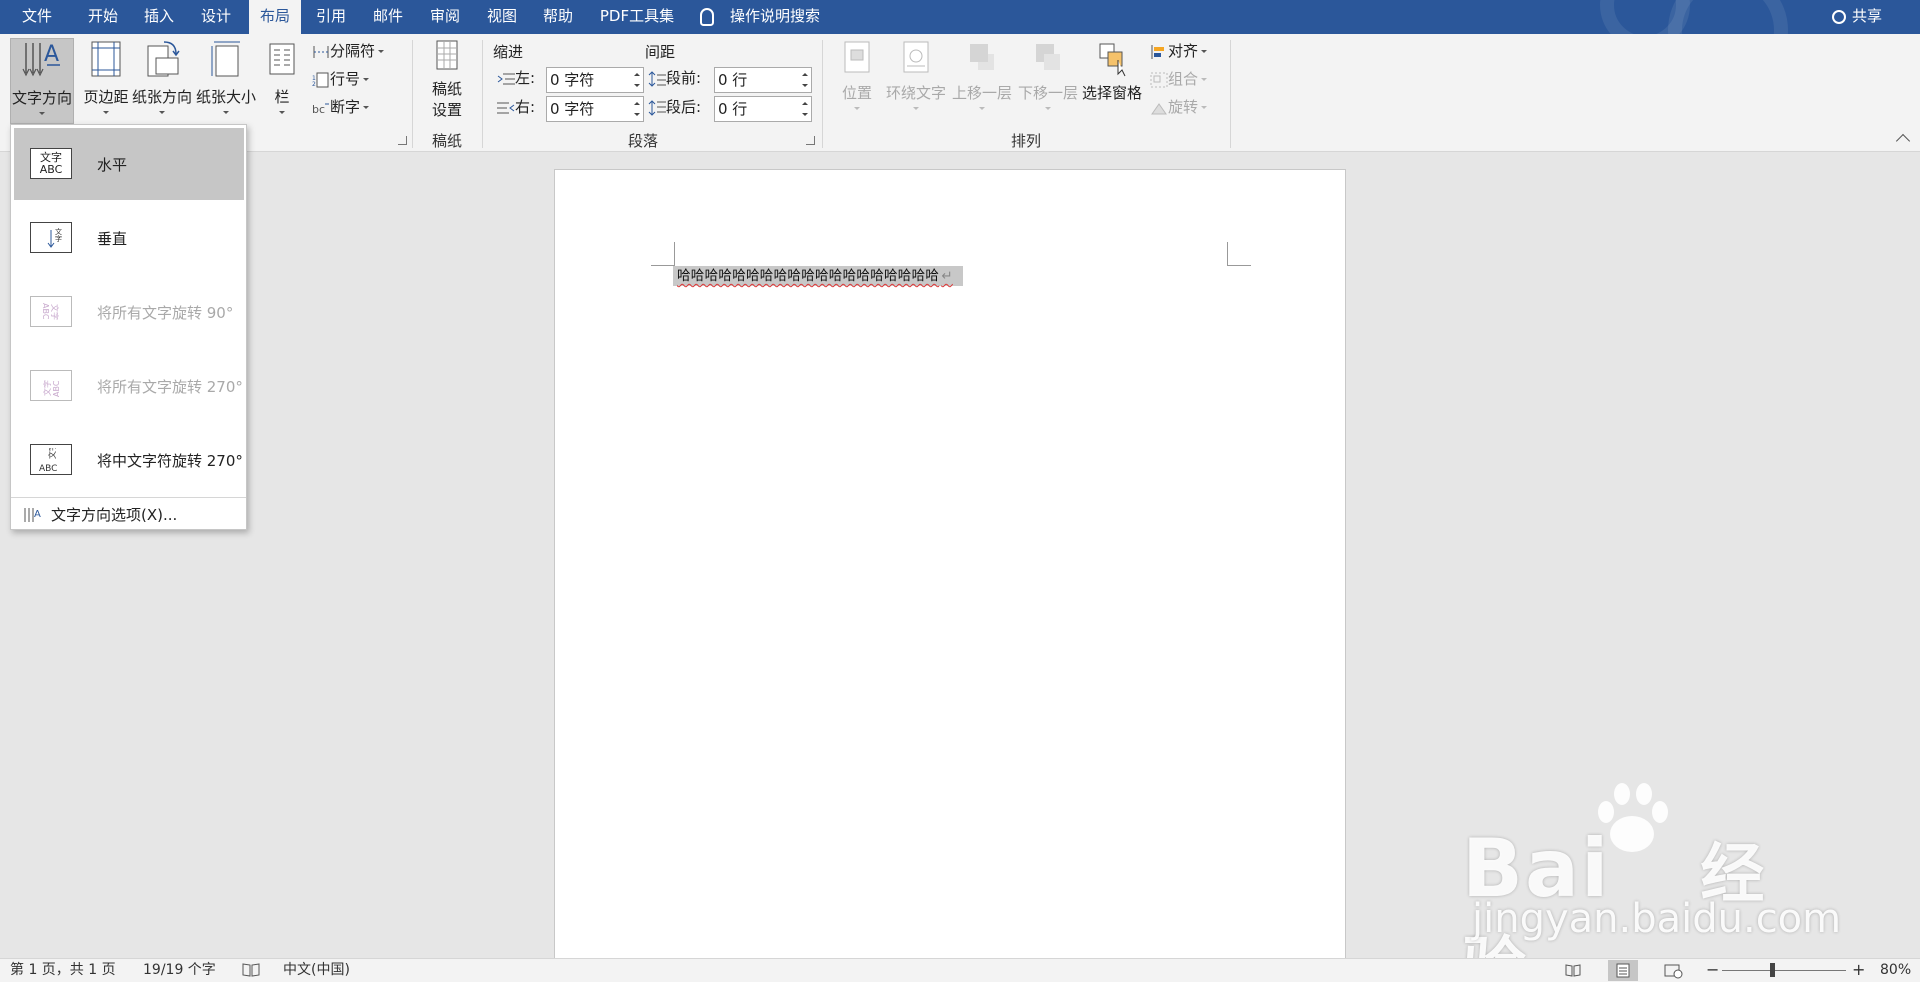 The width and height of the screenshot is (1920, 982). I want to click on bring-forward-icon, so click(982, 57).